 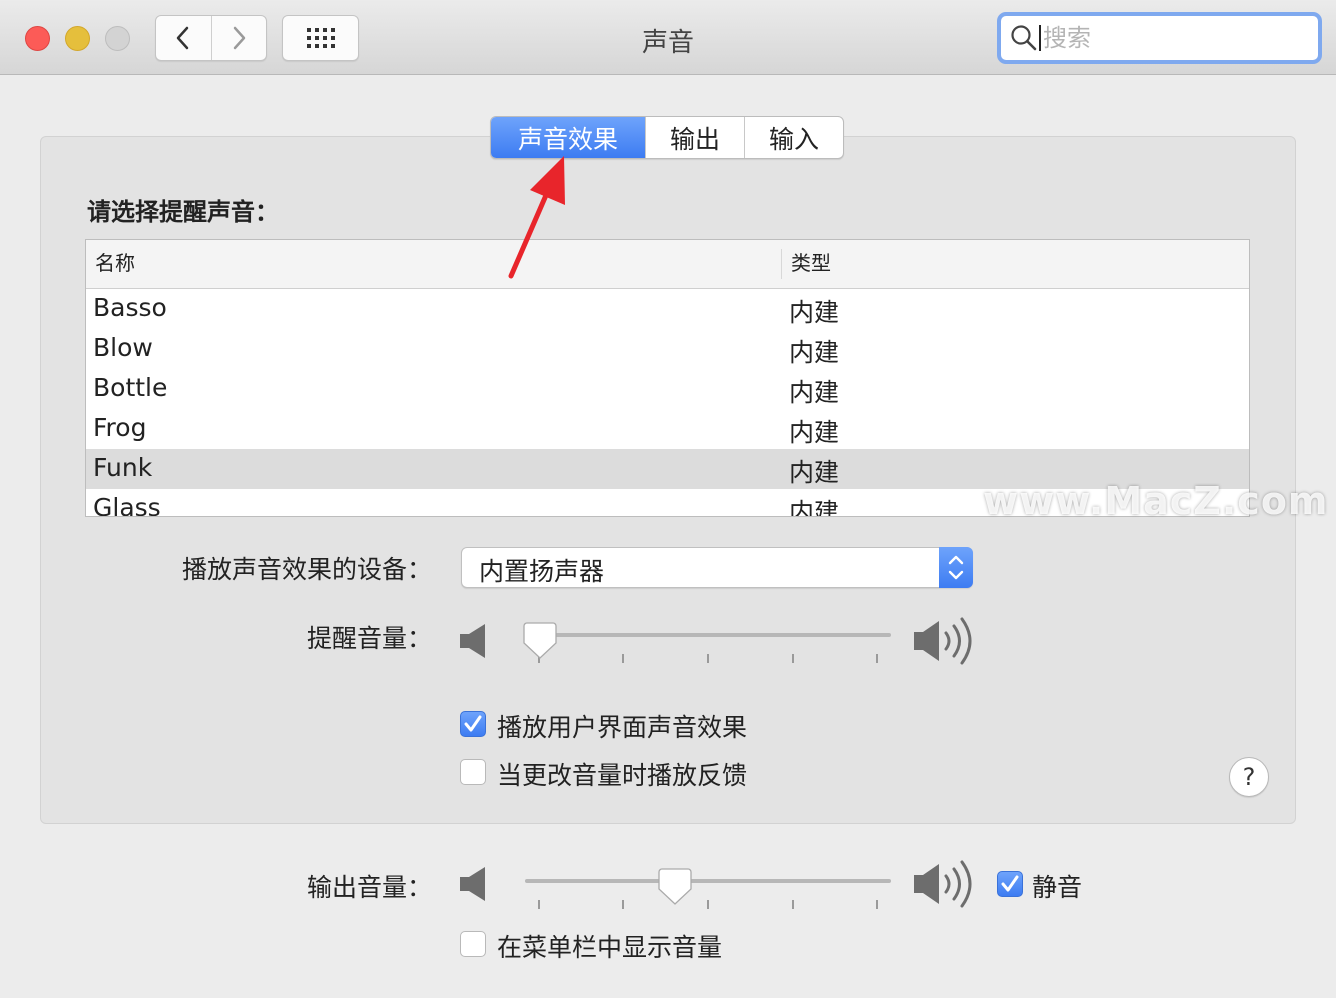 What do you see at coordinates (675, 886) in the screenshot?
I see `output-volume-slider-knob` at bounding box center [675, 886].